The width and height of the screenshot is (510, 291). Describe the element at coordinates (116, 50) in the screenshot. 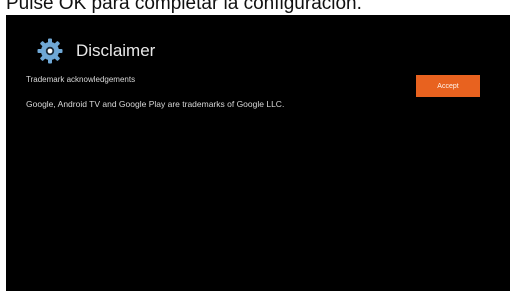

I see `dialog-title: Disclaimer` at that location.